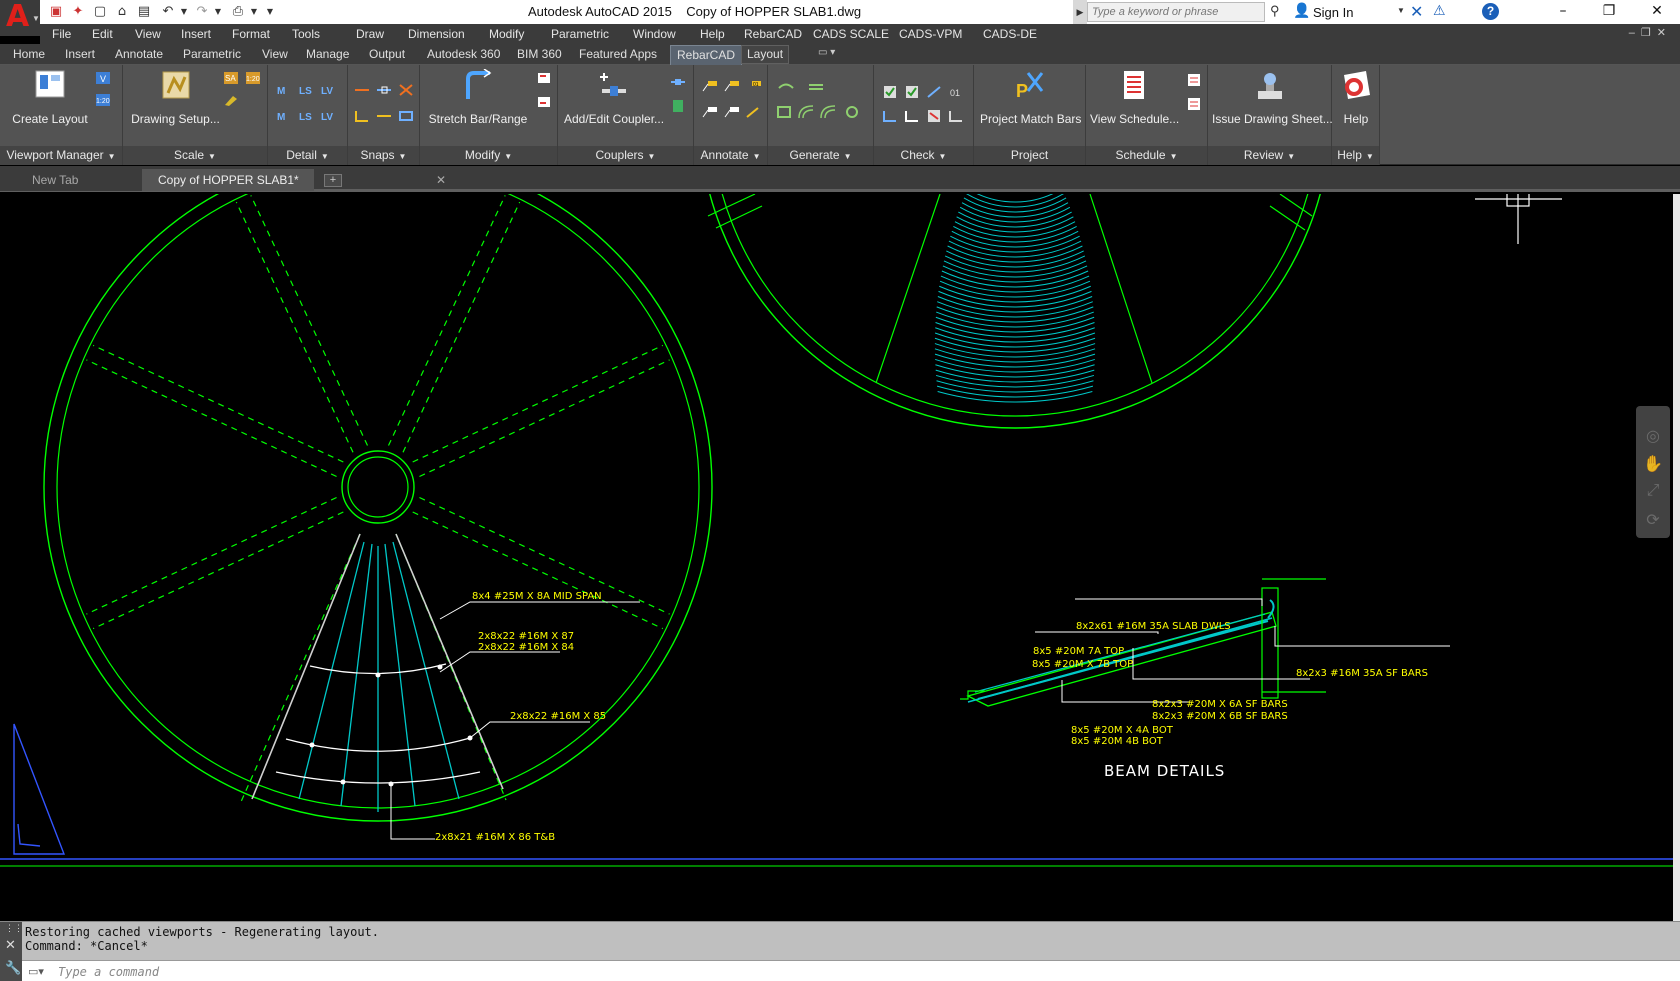 The width and height of the screenshot is (1680, 981). Describe the element at coordinates (184, 12) in the screenshot. I see `undo-dropdown-icon: ▼` at that location.